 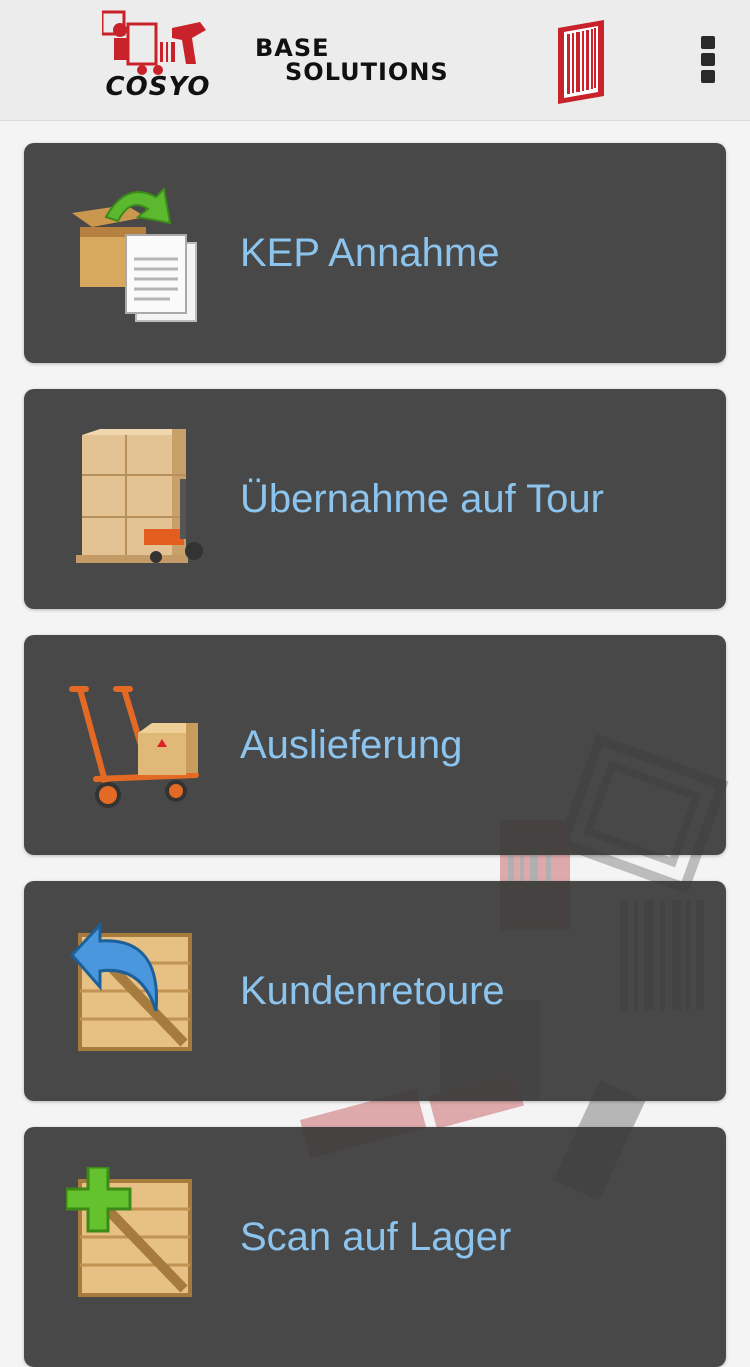 I want to click on tile-label: Scan auf Lager, so click(x=376, y=1237).